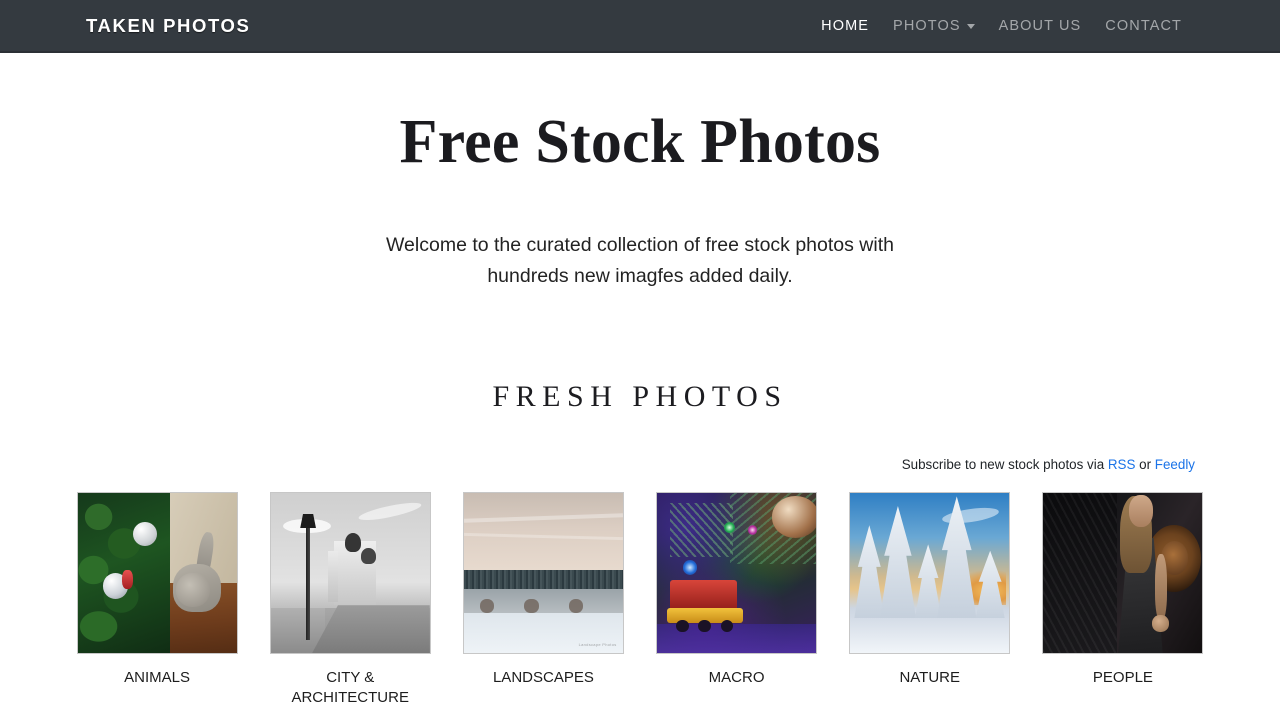  Describe the element at coordinates (157, 678) in the screenshot. I see `category-label-animals: ANIMALS` at that location.